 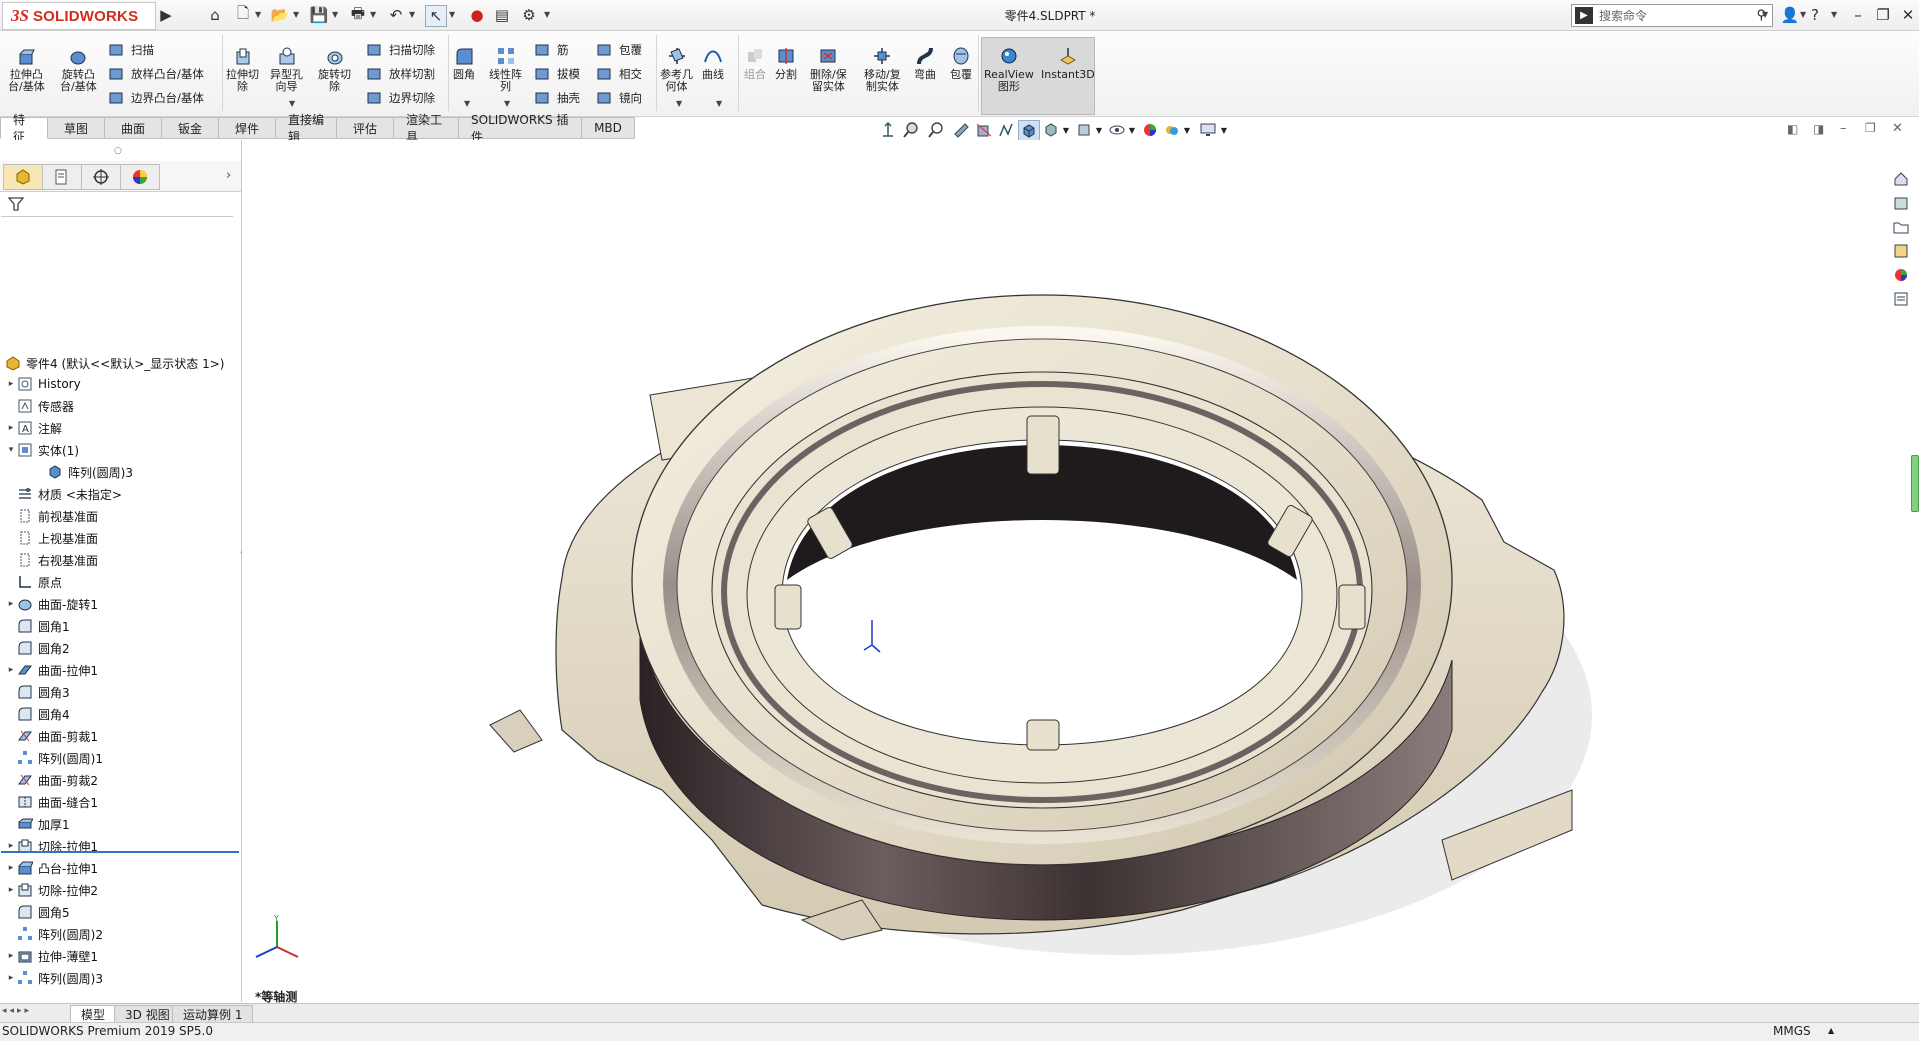 I want to click on tree-item: 圆角3, so click(x=38, y=692).